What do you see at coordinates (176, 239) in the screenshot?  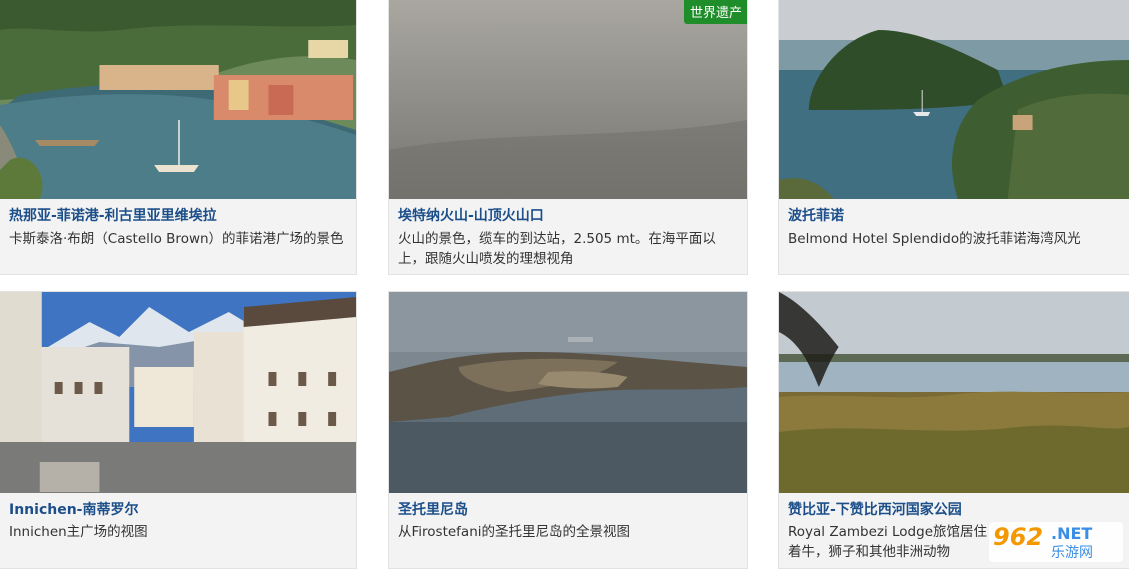 I see `card-description: 卡斯泰洛·布朗（Castello Brown）的菲诺港广场的景色` at bounding box center [176, 239].